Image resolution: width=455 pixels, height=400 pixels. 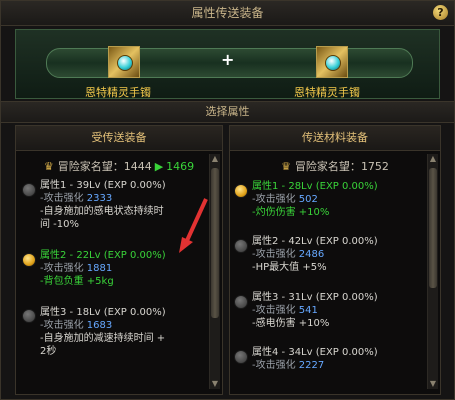 I want to click on attribute-line: -攻击强化 2486, so click(x=288, y=254).